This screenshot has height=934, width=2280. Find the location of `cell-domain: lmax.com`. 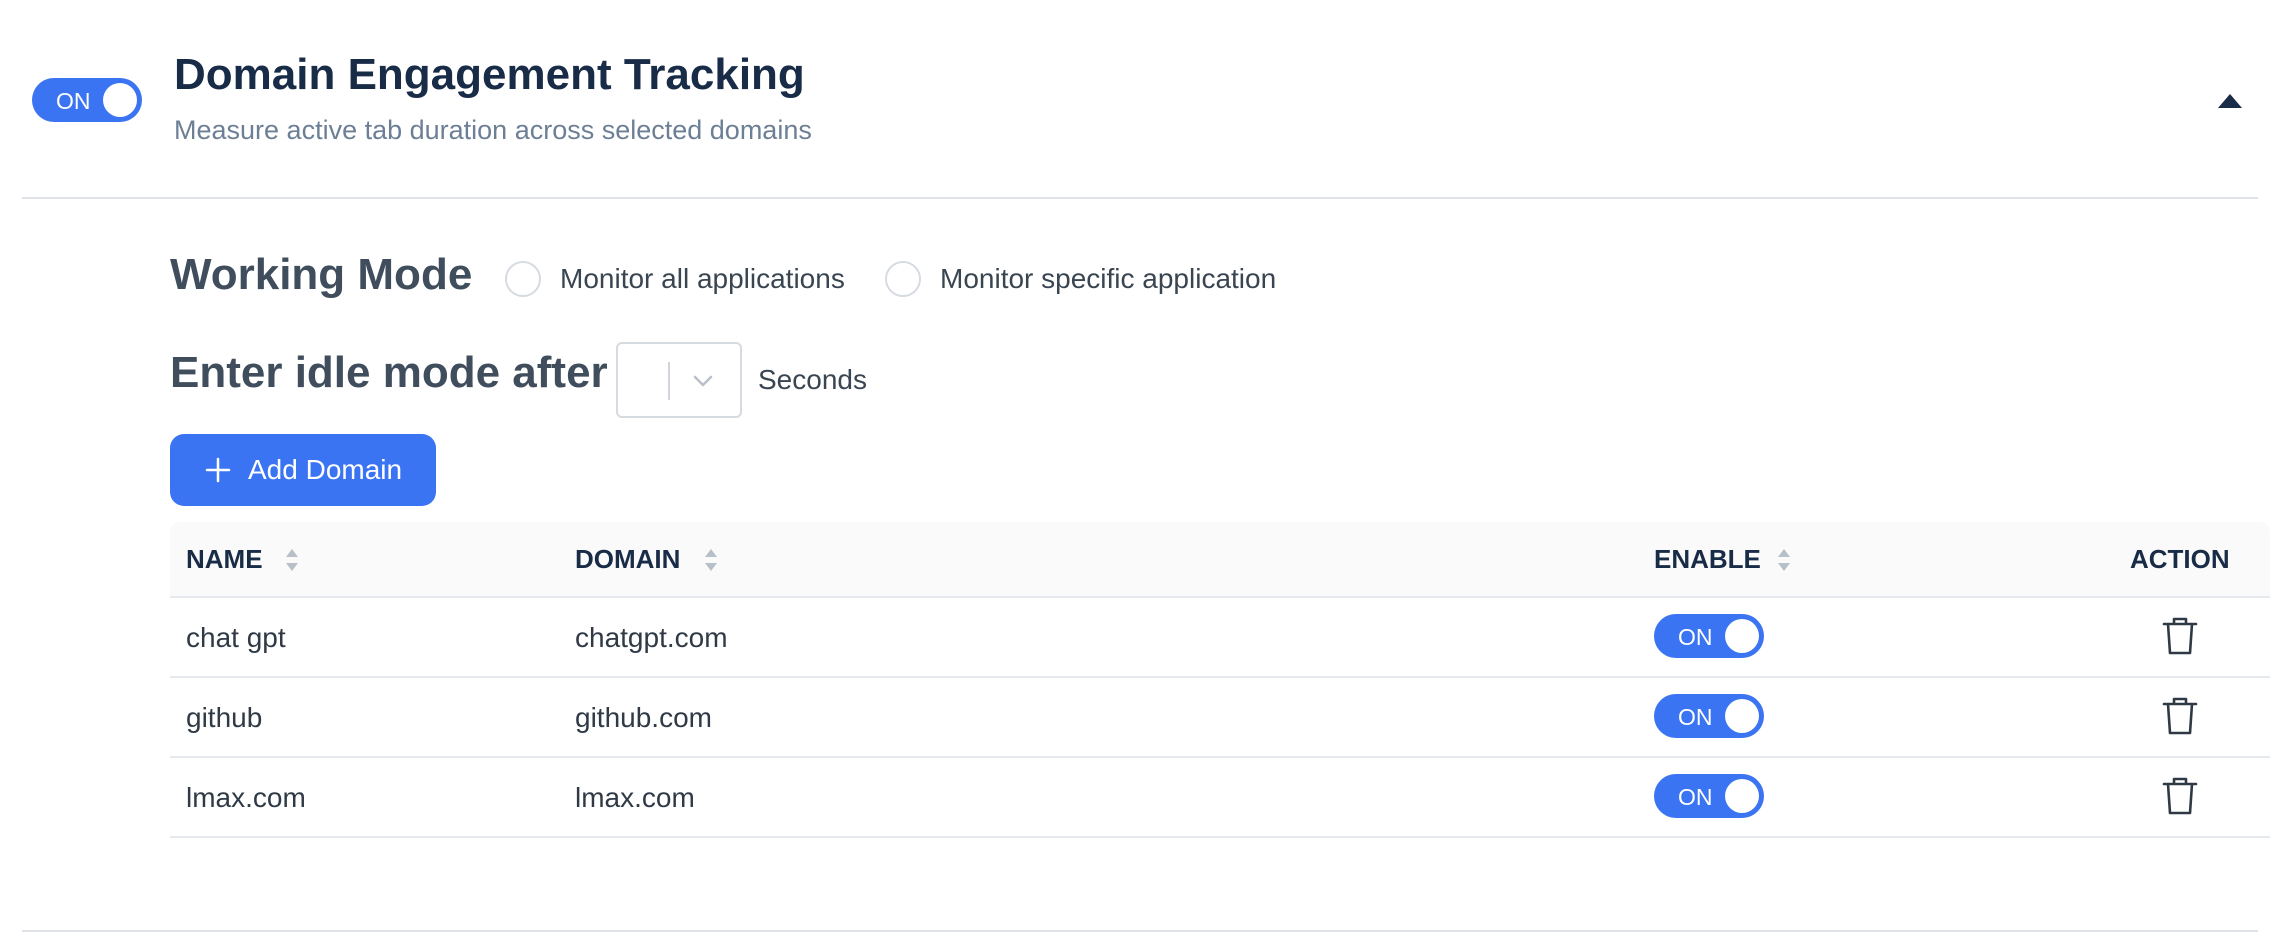

cell-domain: lmax.com is located at coordinates (635, 797).